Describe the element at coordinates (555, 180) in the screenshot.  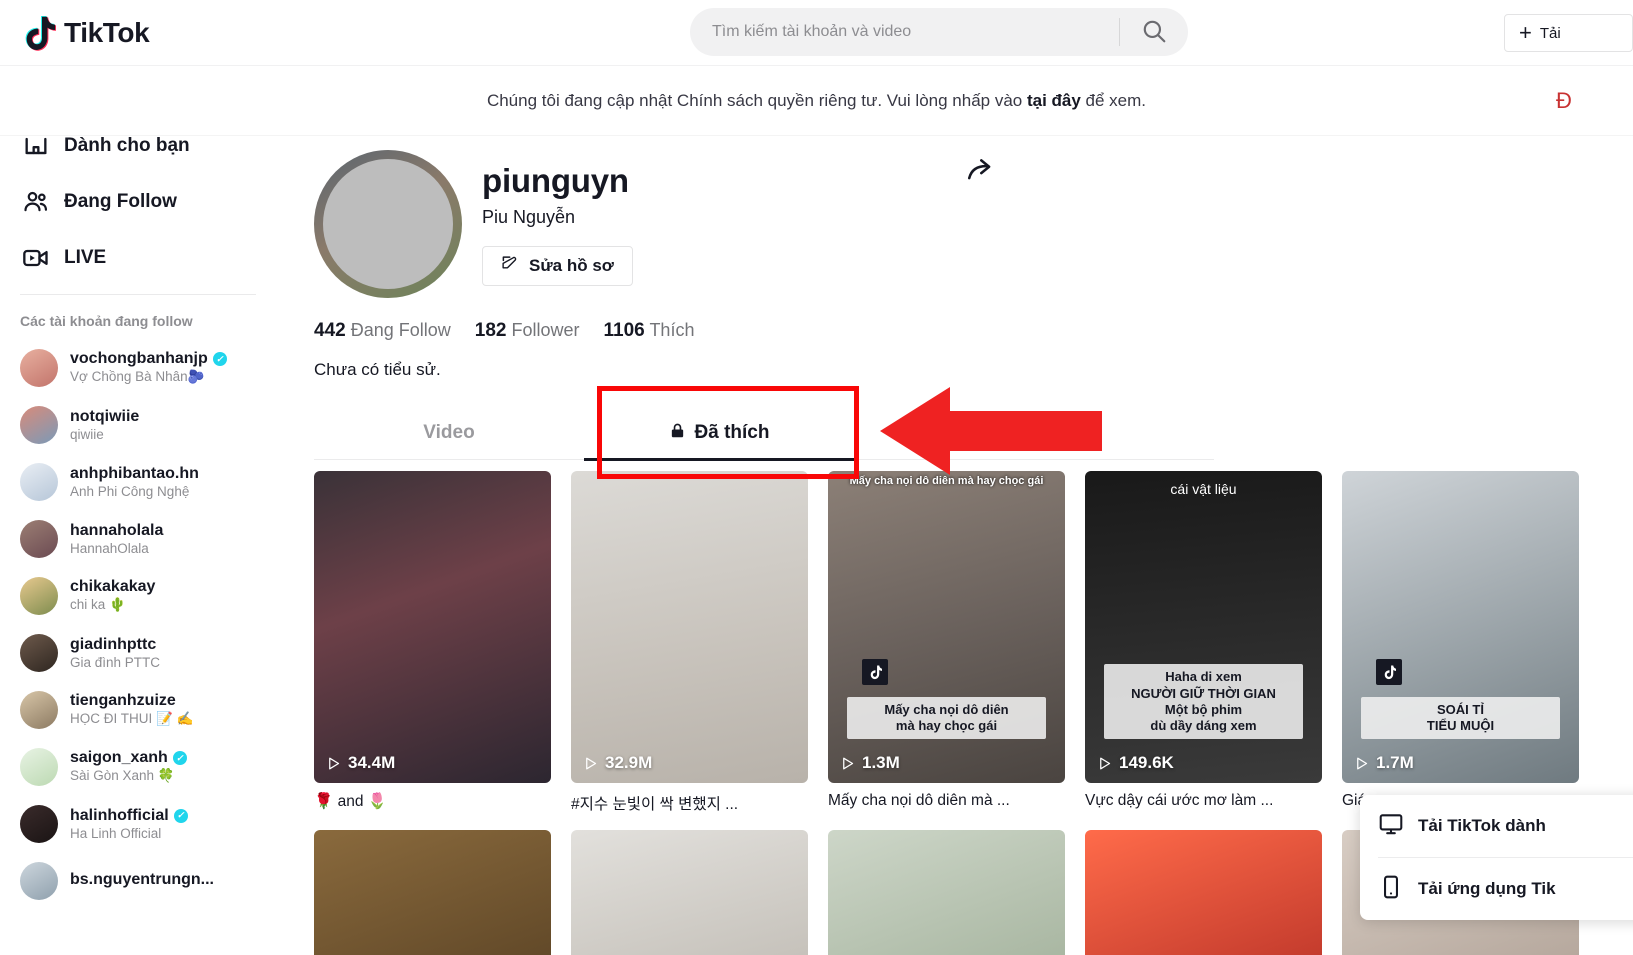
I see `profile-username: piunguyn` at that location.